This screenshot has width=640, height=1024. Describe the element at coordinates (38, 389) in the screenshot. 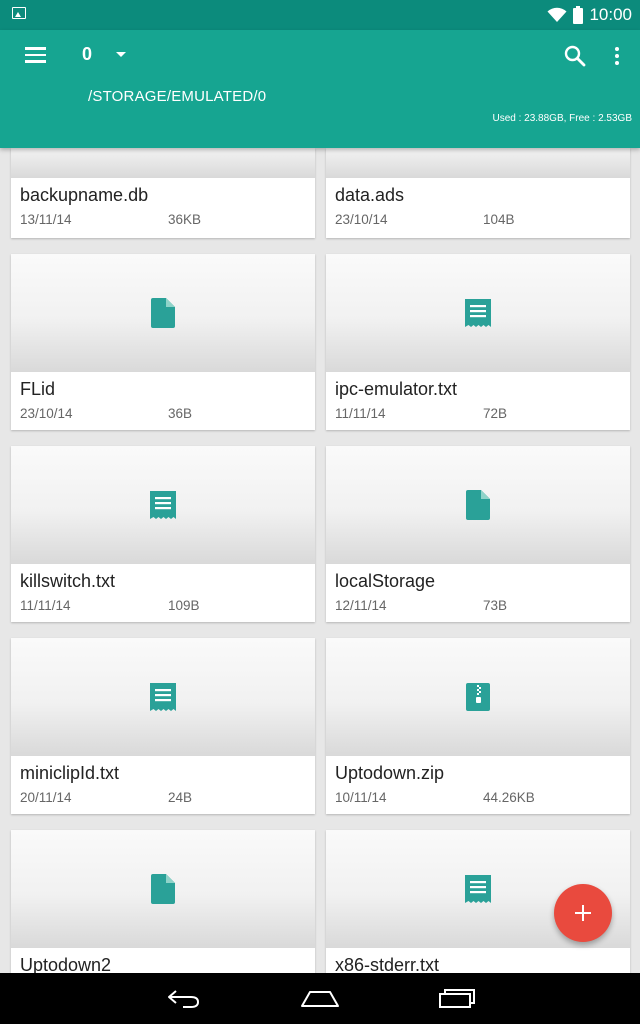

I see `file-name: FLid` at that location.